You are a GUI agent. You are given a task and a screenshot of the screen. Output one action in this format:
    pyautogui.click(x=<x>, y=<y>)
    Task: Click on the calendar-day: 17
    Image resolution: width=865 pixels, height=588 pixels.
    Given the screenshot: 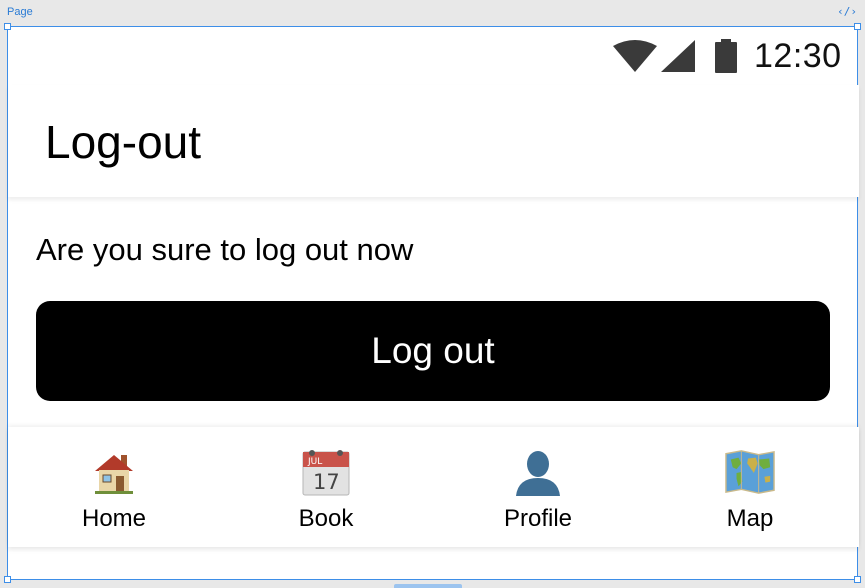 What is the action you would take?
    pyautogui.click(x=326, y=482)
    